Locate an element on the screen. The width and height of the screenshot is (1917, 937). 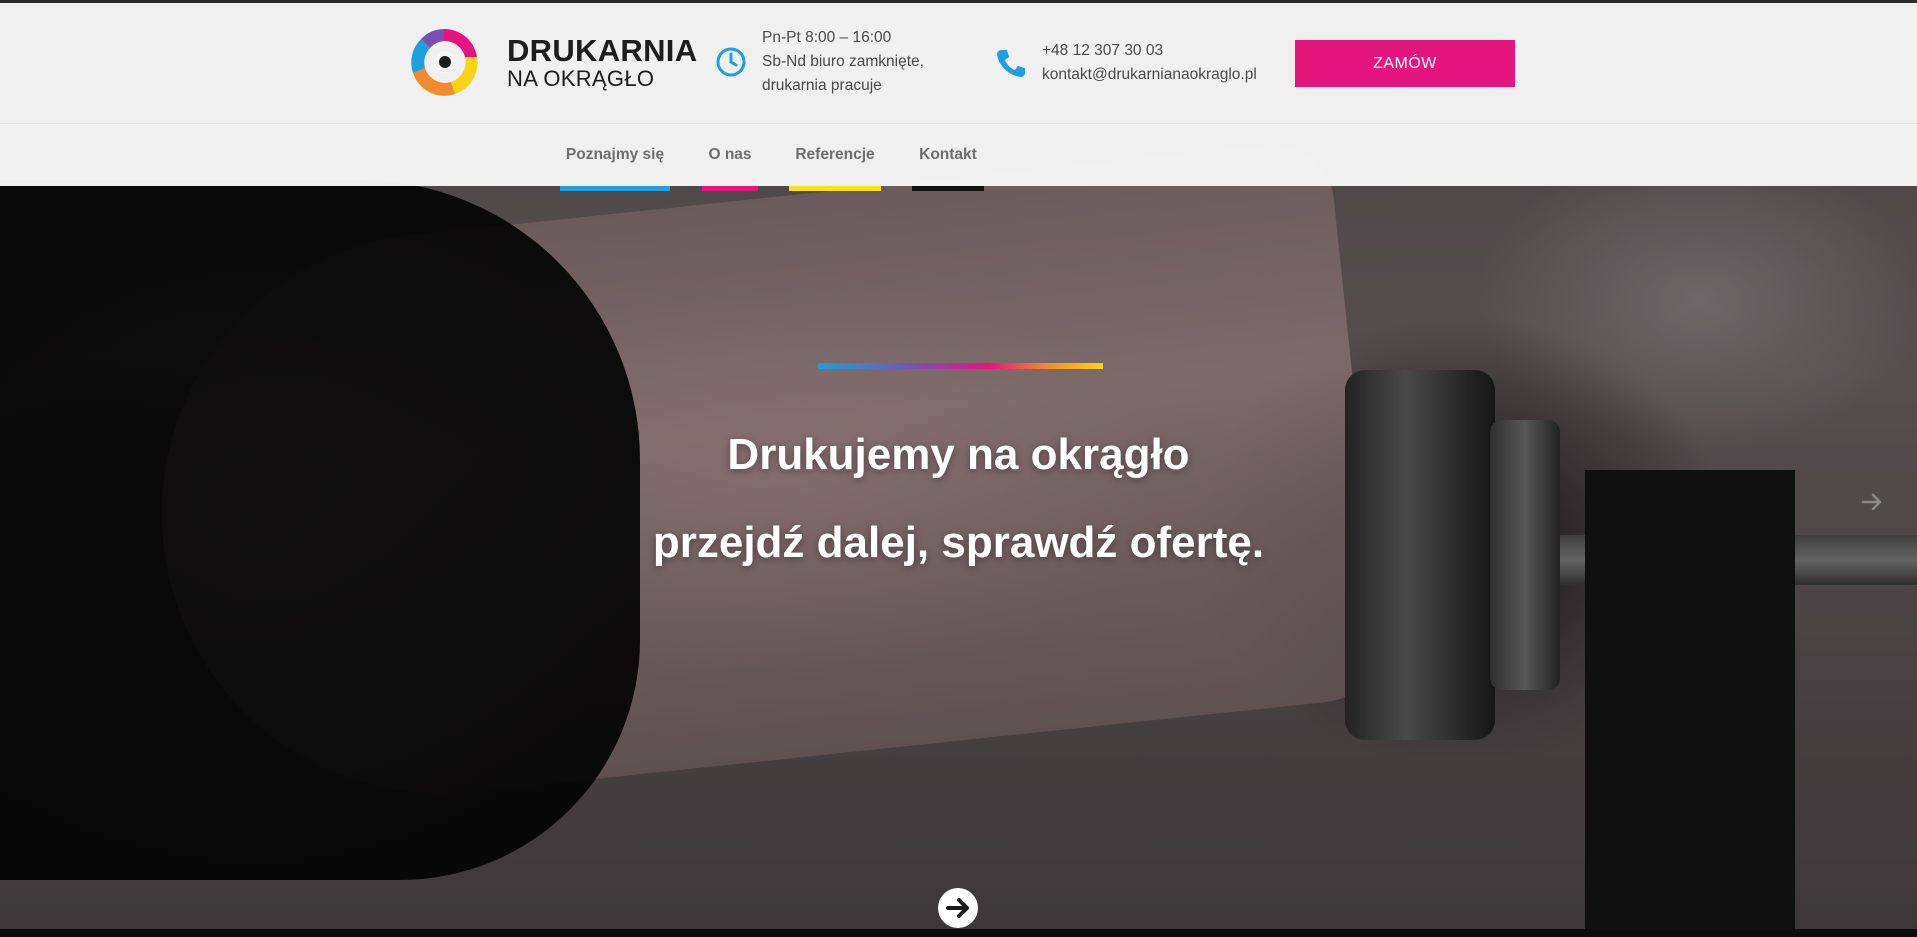
circle-arrow-right-icon is located at coordinates (958, 908).